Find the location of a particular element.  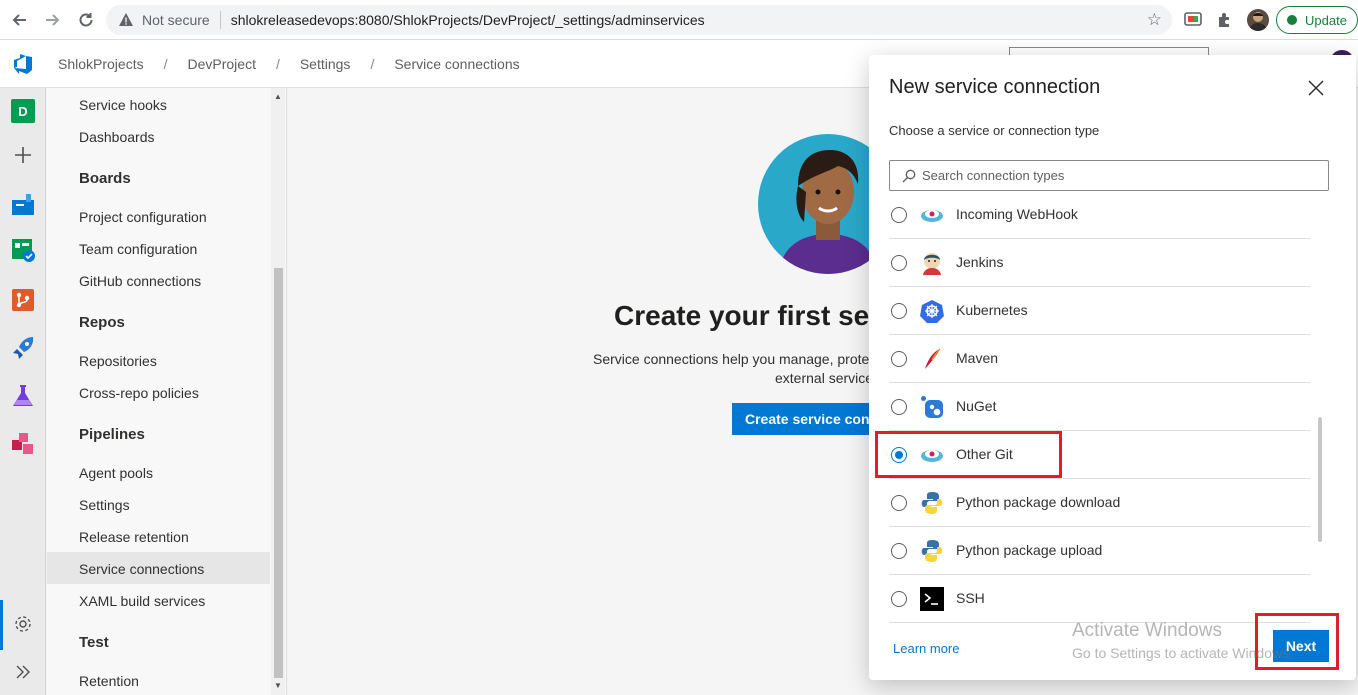

bookmark-star-icon: ☆ is located at coordinates (1154, 20).